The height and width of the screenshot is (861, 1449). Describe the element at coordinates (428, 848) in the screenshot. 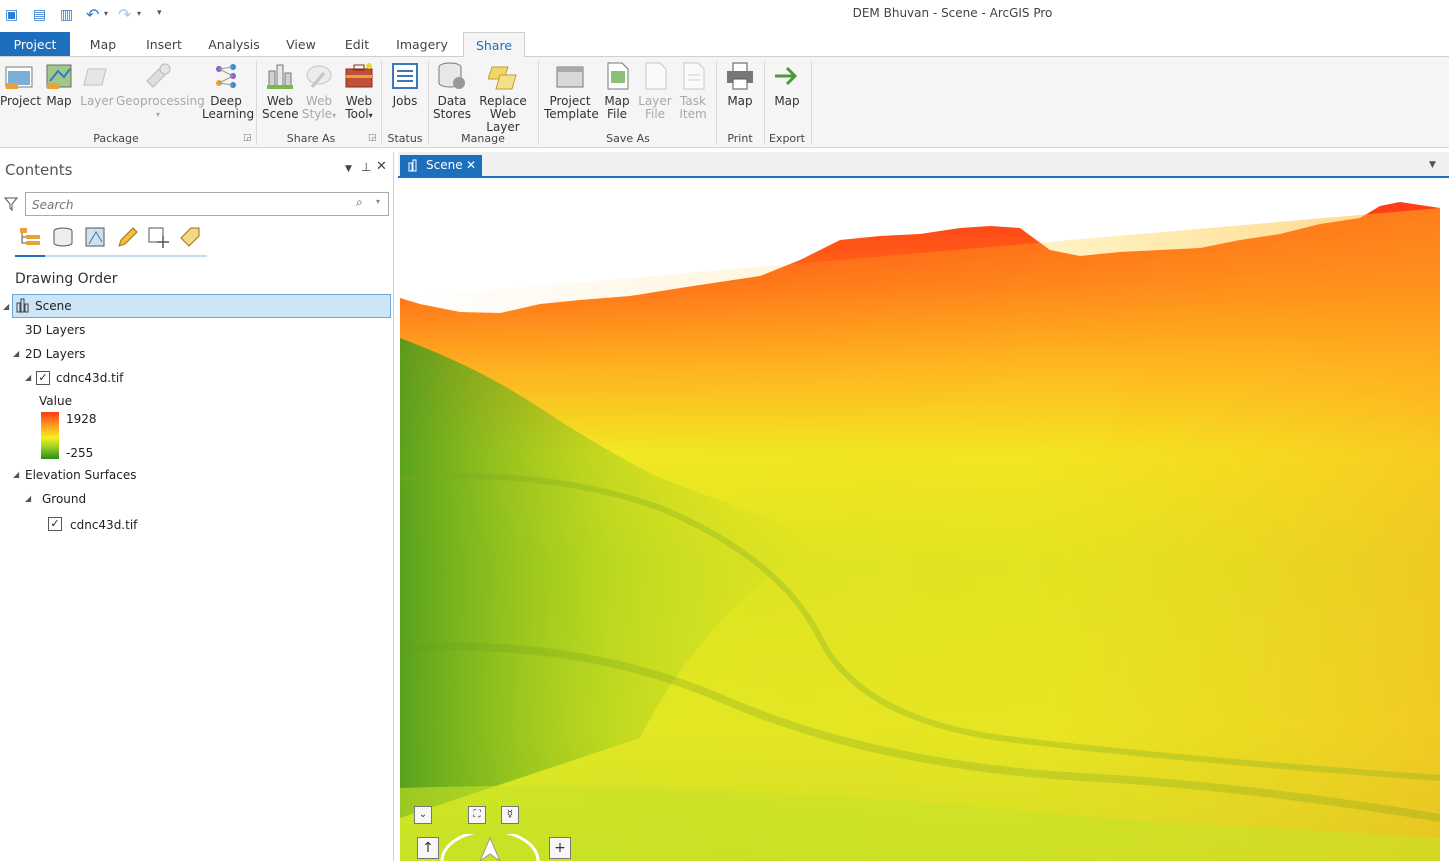

I see `tilt-up-icon: ↑` at that location.